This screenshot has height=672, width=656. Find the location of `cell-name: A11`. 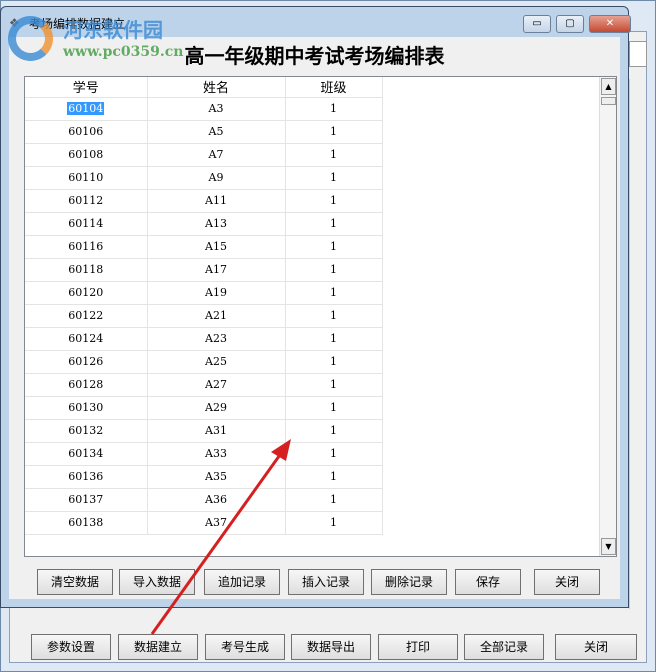

cell-name: A11 is located at coordinates (216, 201).